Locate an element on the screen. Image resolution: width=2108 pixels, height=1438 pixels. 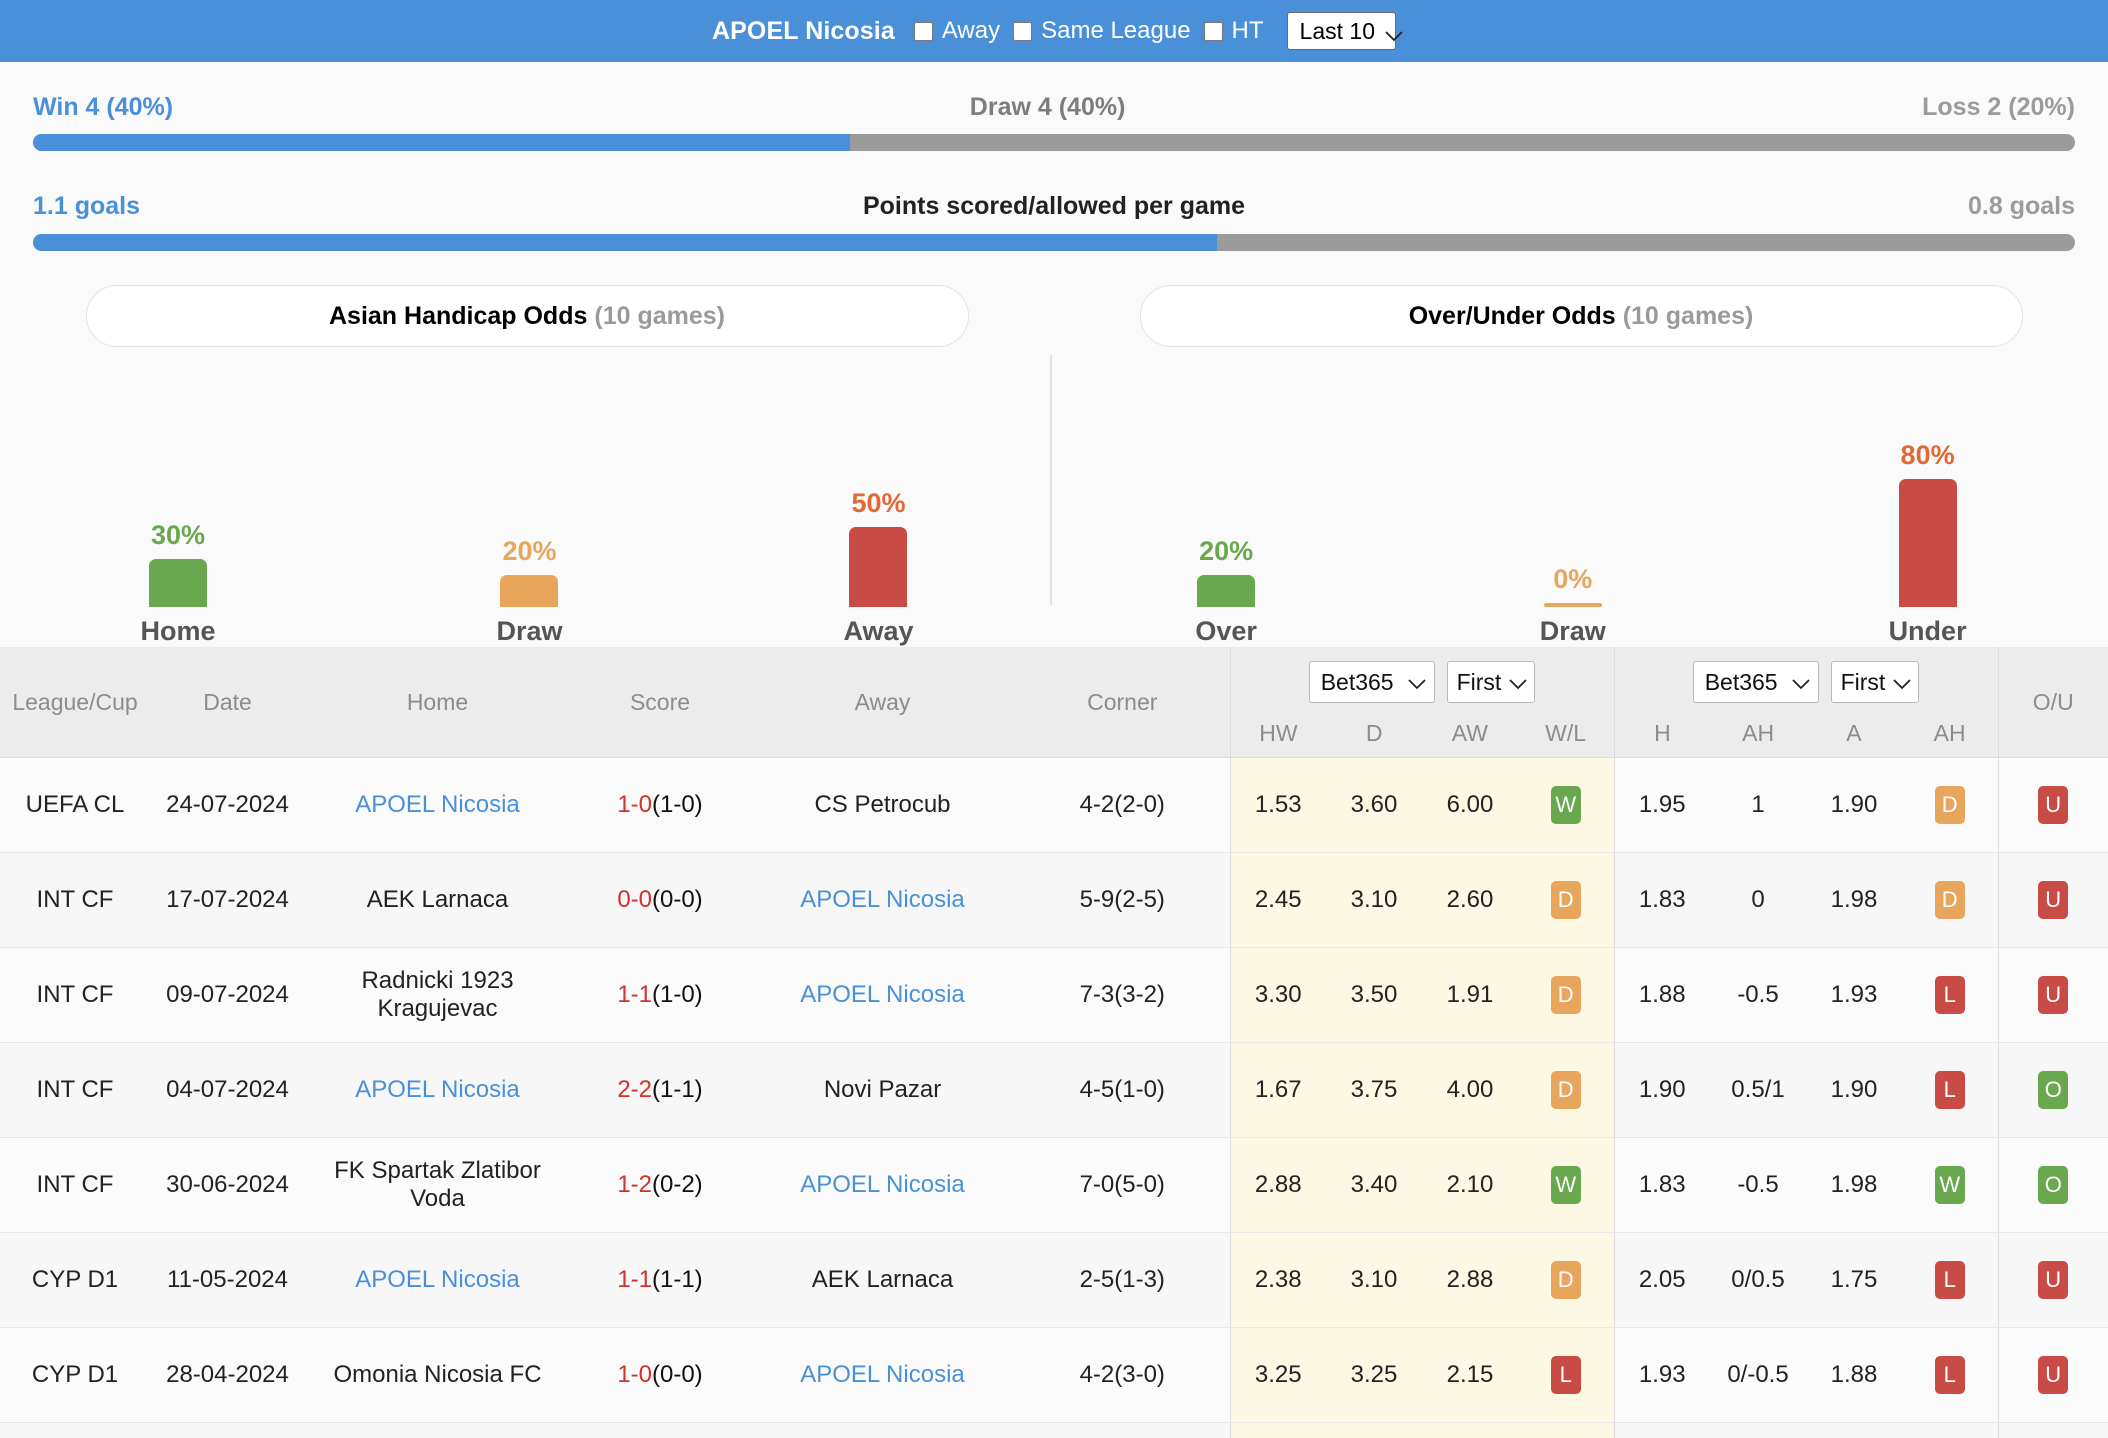
cell-d: 3.60 is located at coordinates (1374, 805).